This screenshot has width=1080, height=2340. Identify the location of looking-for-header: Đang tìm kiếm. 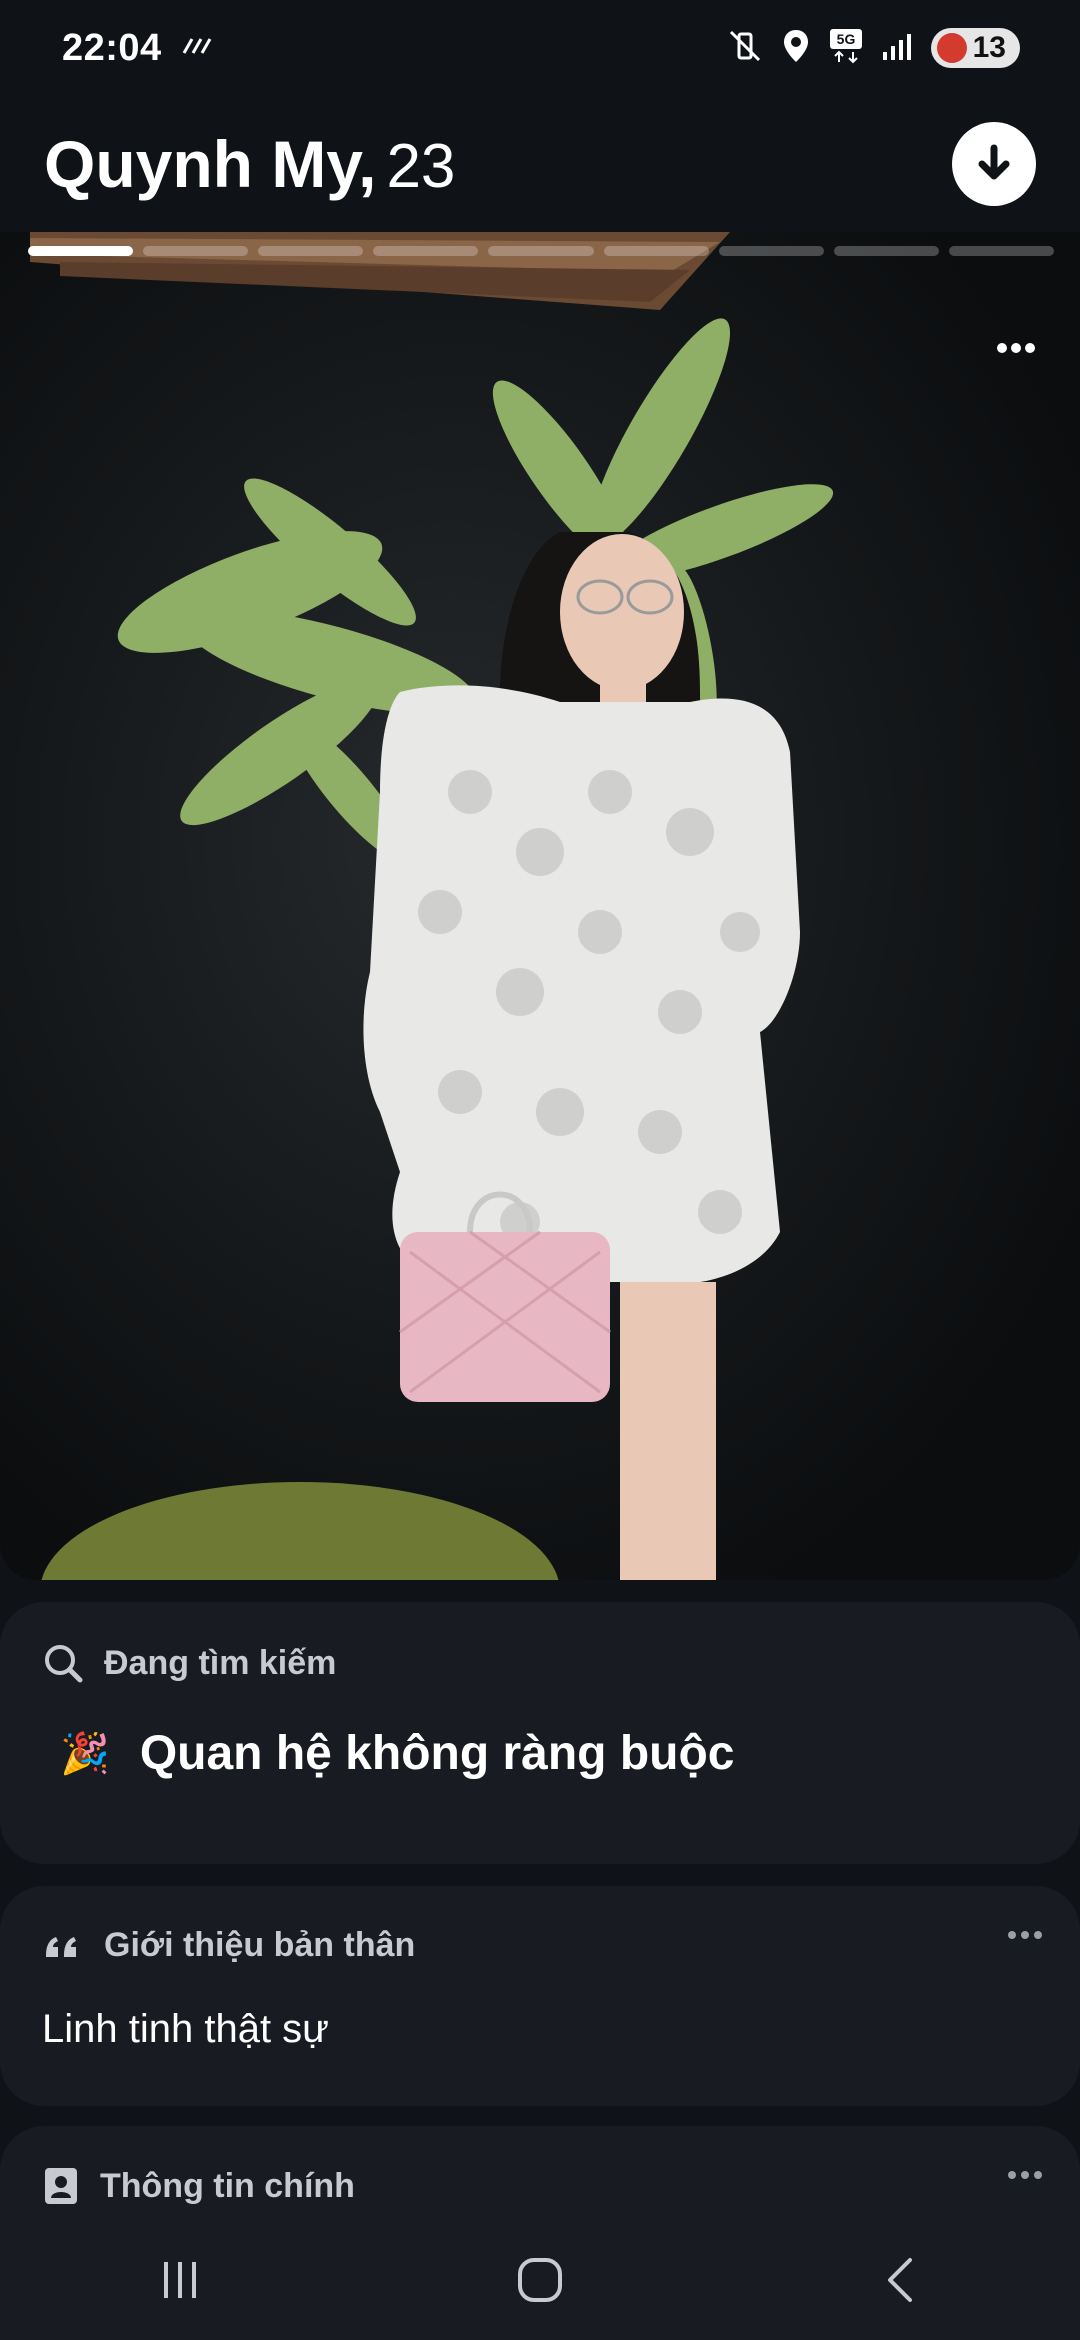
(540, 1663).